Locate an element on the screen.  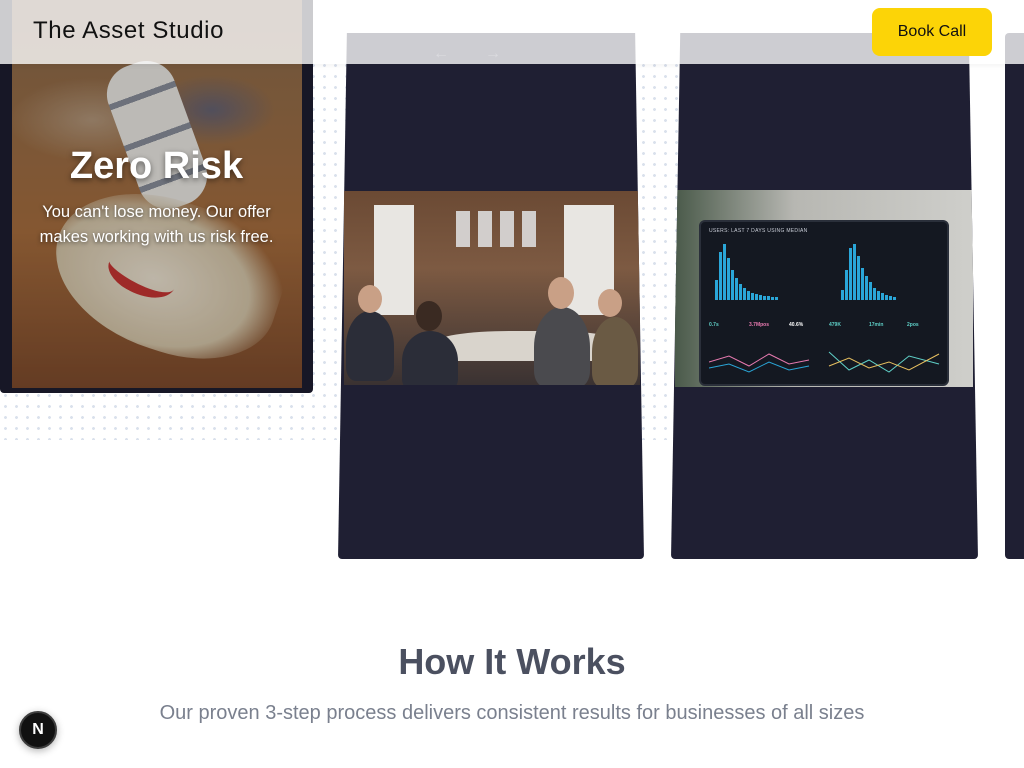
card-title: Zero Risk is located at coordinates (156, 166).